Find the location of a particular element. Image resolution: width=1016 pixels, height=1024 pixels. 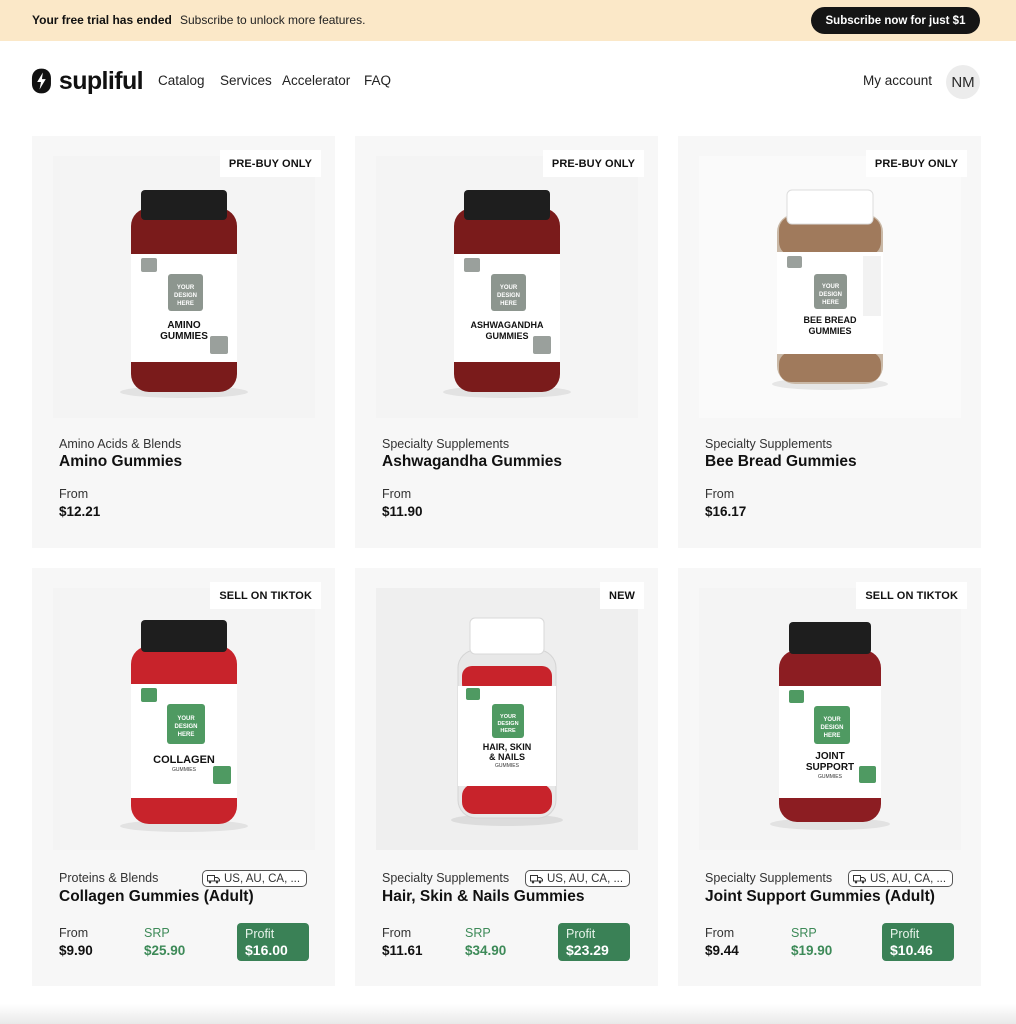

product-category: Amino Acids & Blends is located at coordinates (120, 444).